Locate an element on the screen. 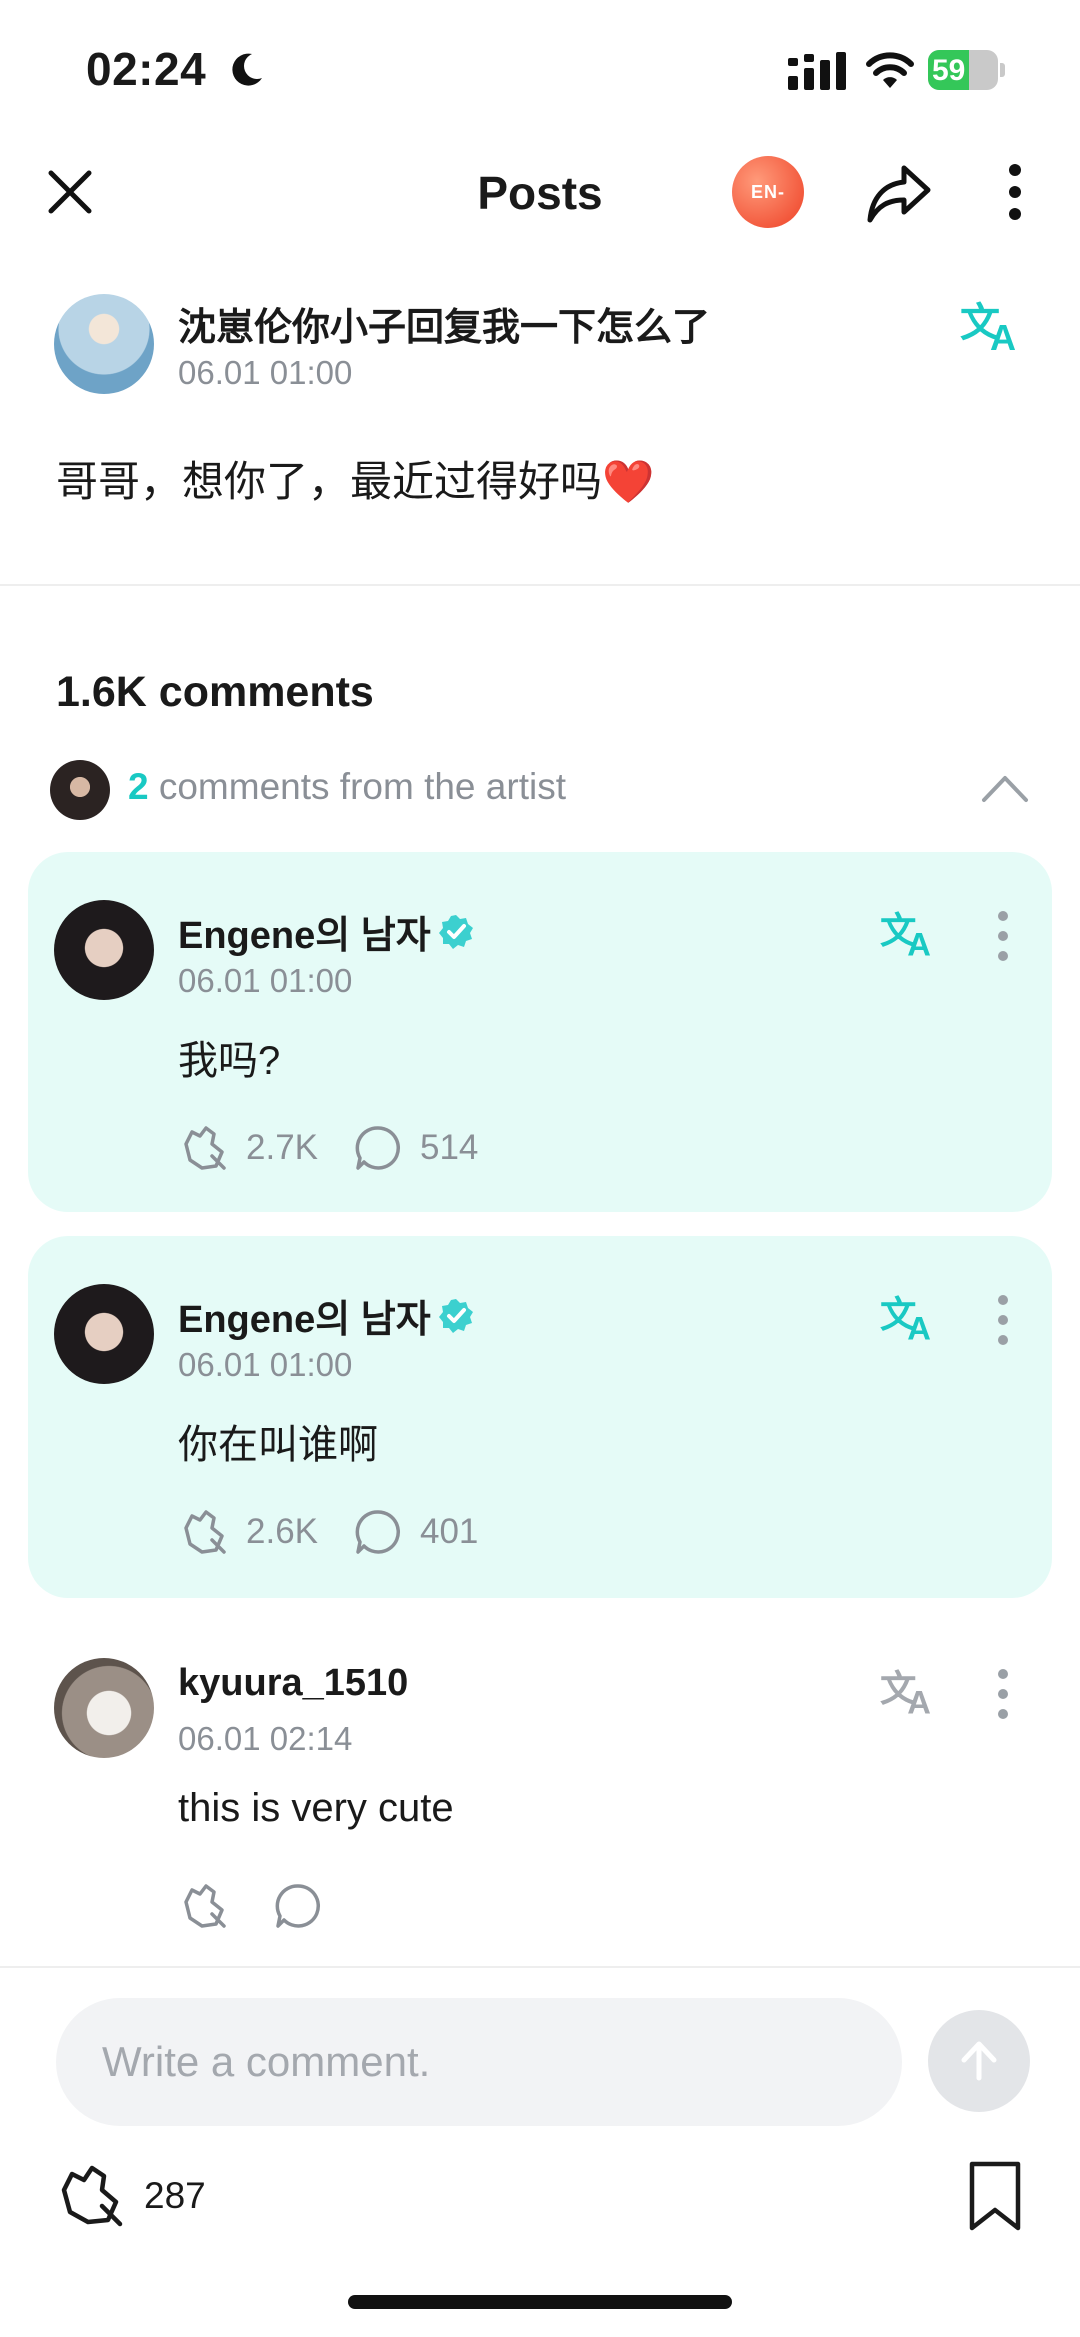 This screenshot has width=1080, height=2337. cheer-button is located at coordinates (204, 1906).